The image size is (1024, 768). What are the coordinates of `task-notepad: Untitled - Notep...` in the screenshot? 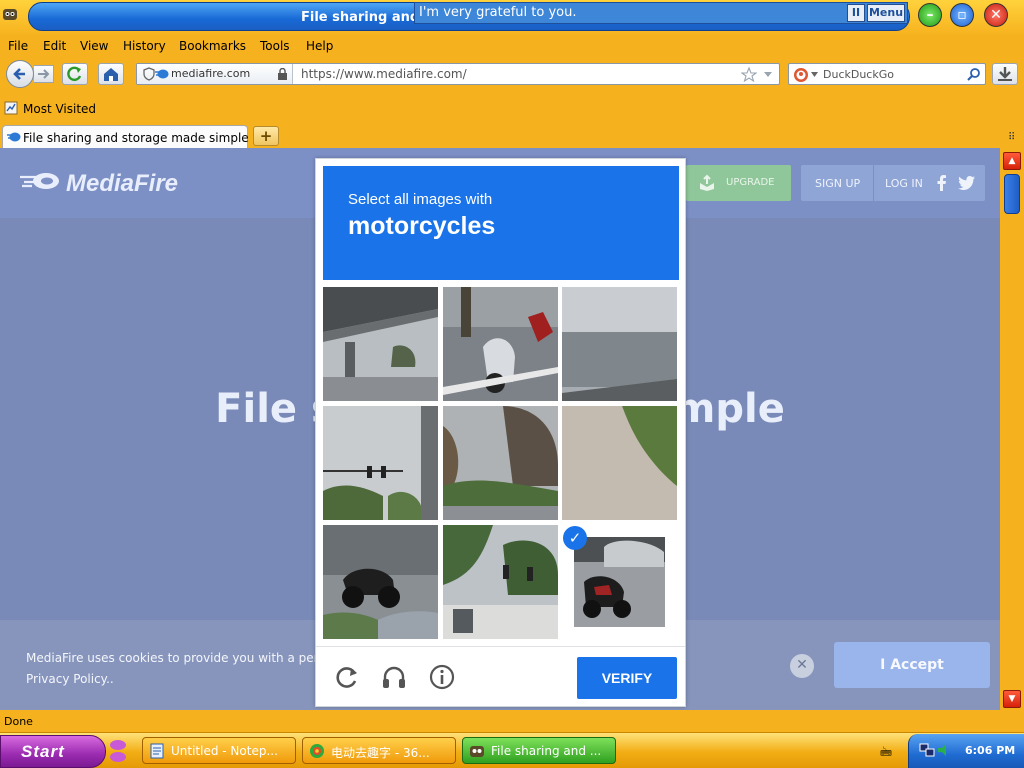 It's located at (219, 750).